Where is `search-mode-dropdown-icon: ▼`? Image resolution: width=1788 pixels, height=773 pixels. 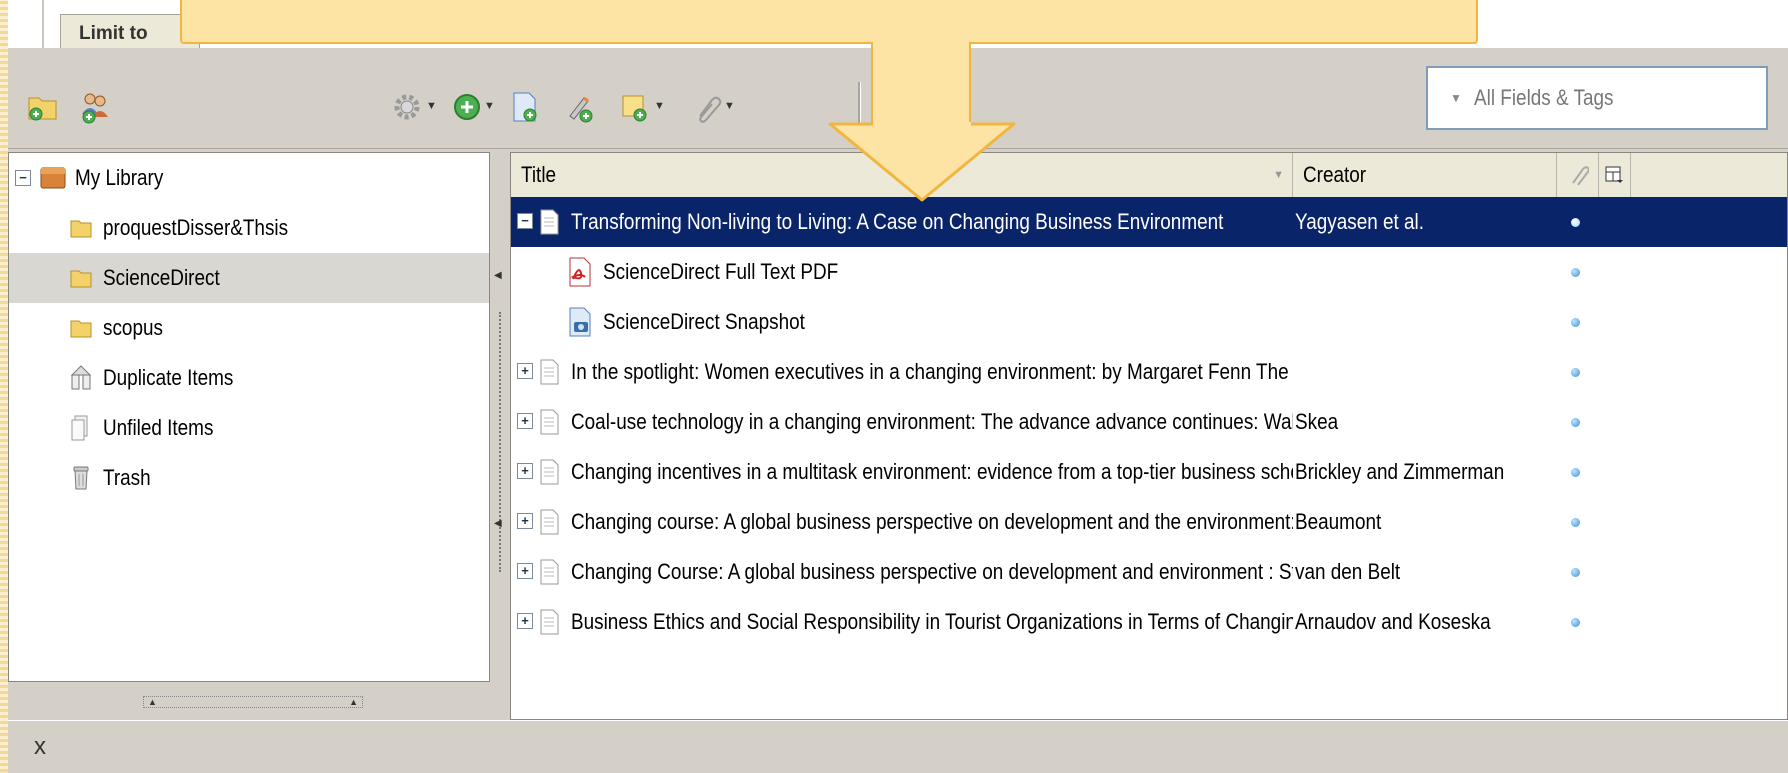 search-mode-dropdown-icon: ▼ is located at coordinates (1456, 98).